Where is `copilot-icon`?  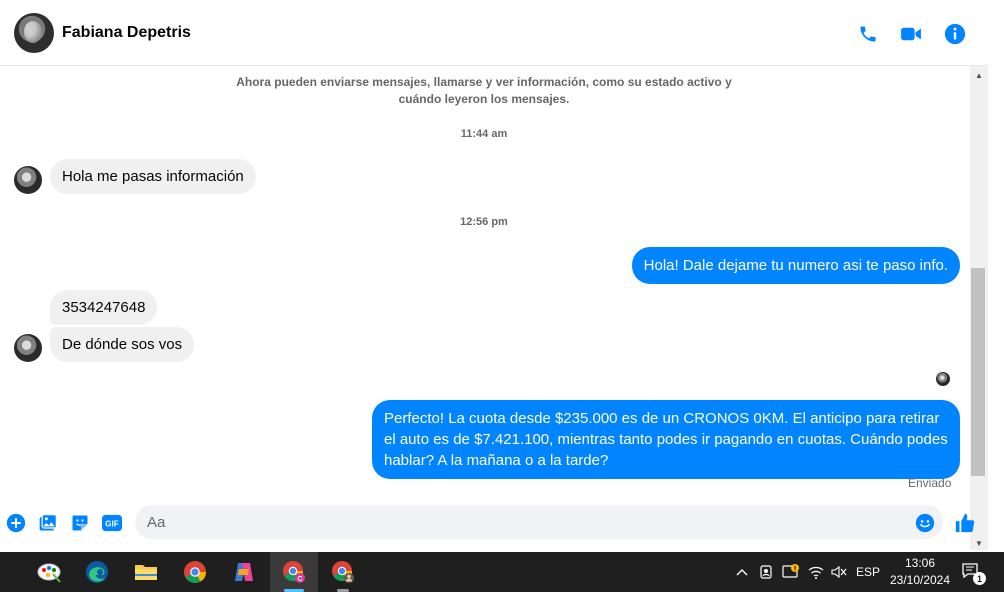 copilot-icon is located at coordinates (244, 572).